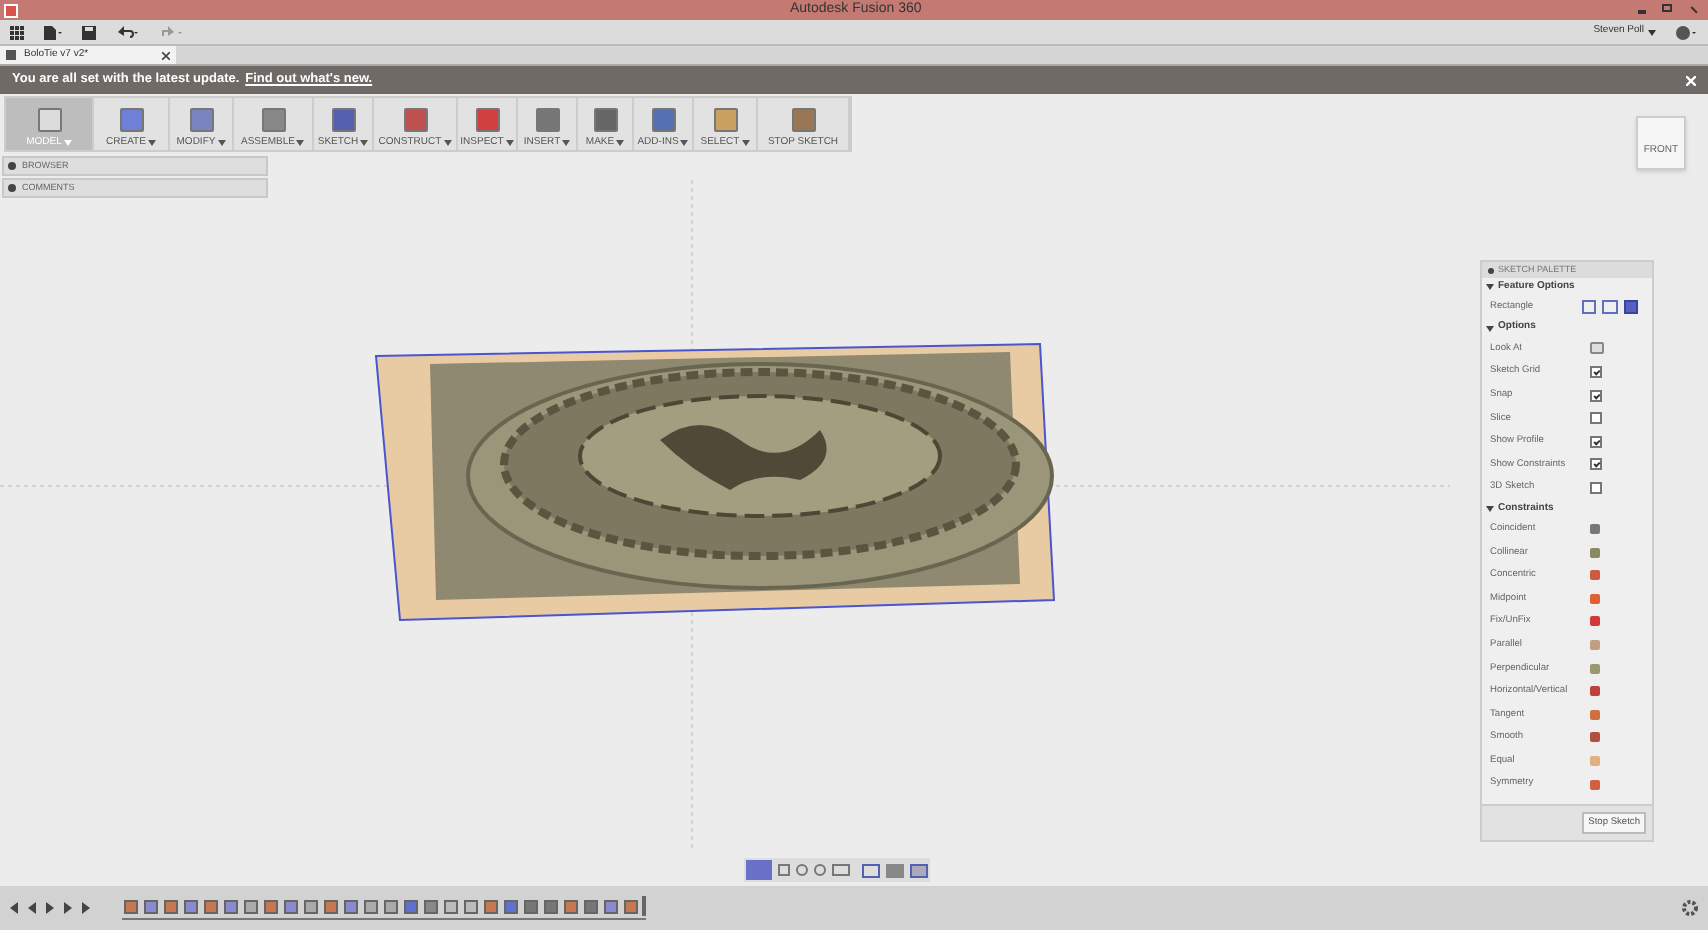 The width and height of the screenshot is (1708, 930). Describe the element at coordinates (86, 908) in the screenshot. I see `skip-end-icon` at that location.